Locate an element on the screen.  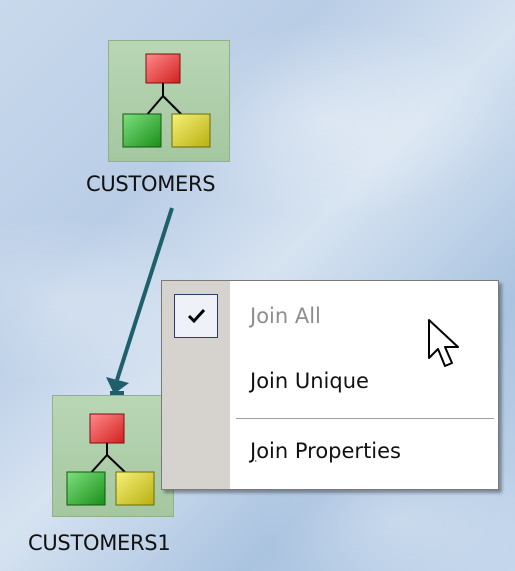
customers1-node-icon is located at coordinates (113, 456).